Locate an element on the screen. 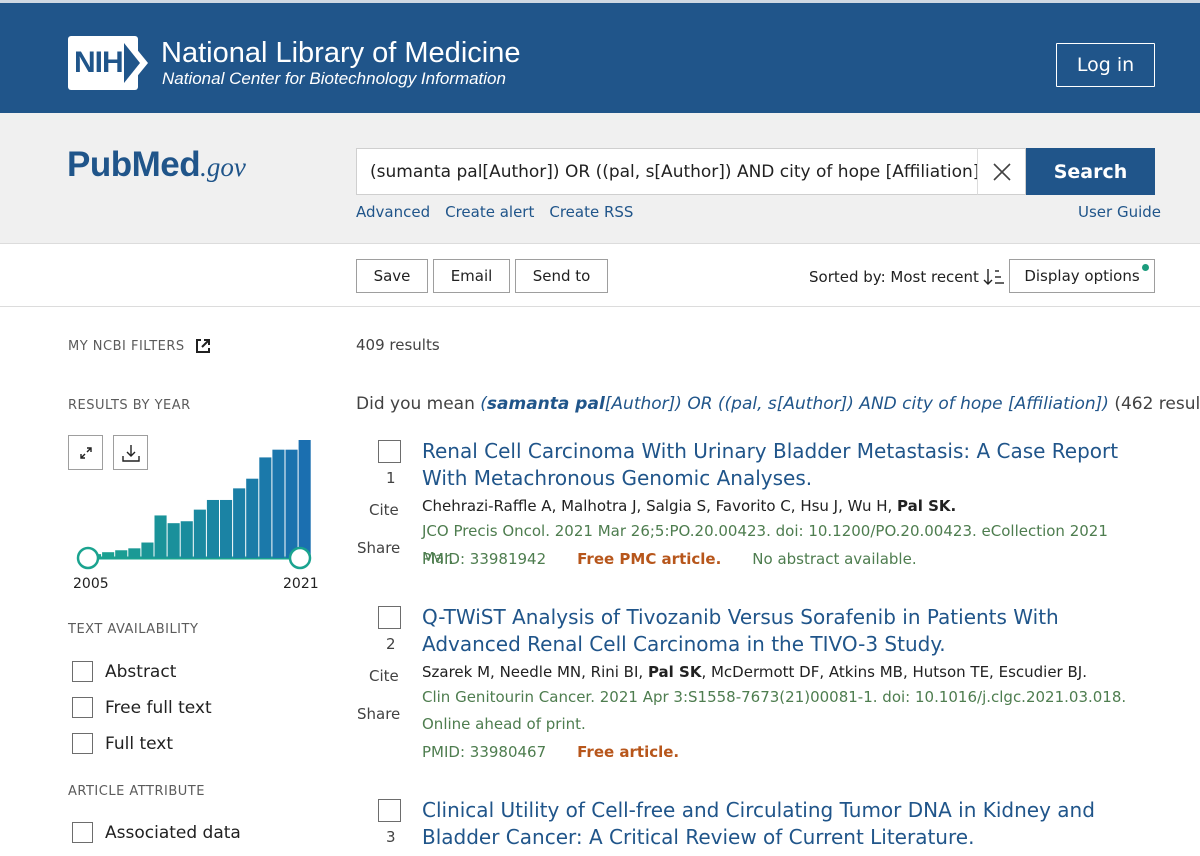 The image size is (1200, 856). logo-pub: Pub is located at coordinates (99, 164).